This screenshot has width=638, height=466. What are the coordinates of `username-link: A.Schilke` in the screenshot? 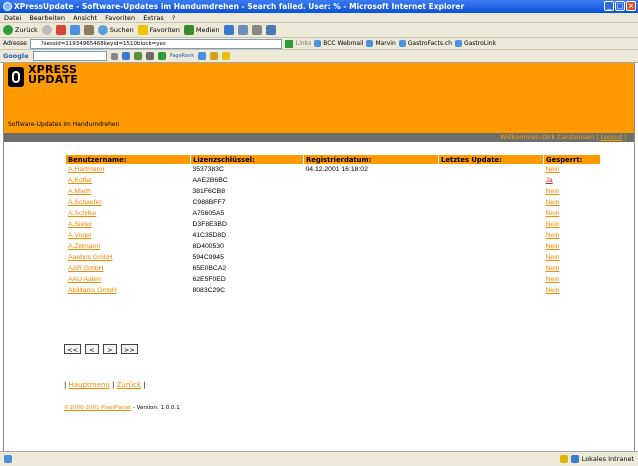 It's located at (128, 213).